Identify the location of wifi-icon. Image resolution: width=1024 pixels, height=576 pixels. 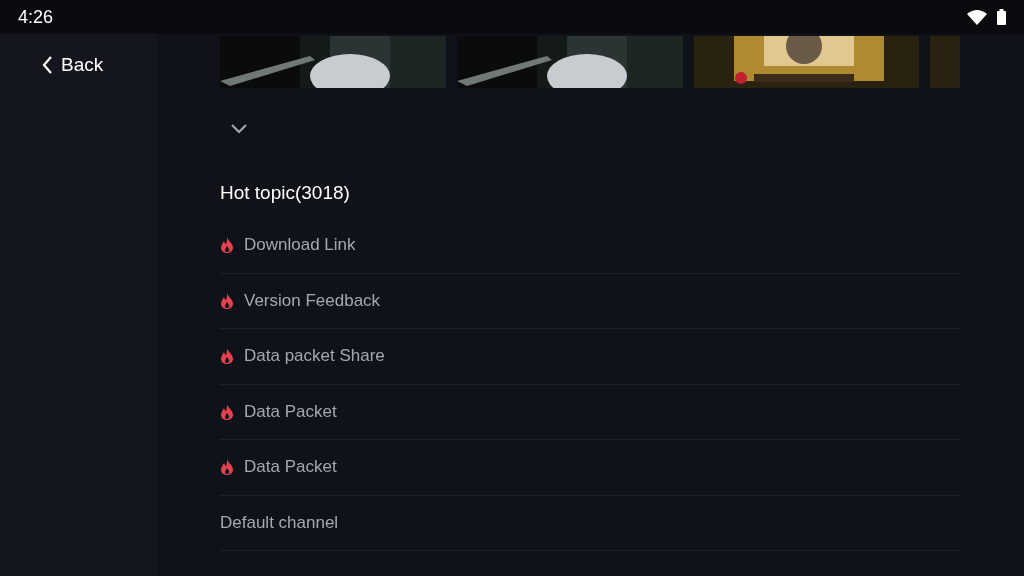
(977, 17).